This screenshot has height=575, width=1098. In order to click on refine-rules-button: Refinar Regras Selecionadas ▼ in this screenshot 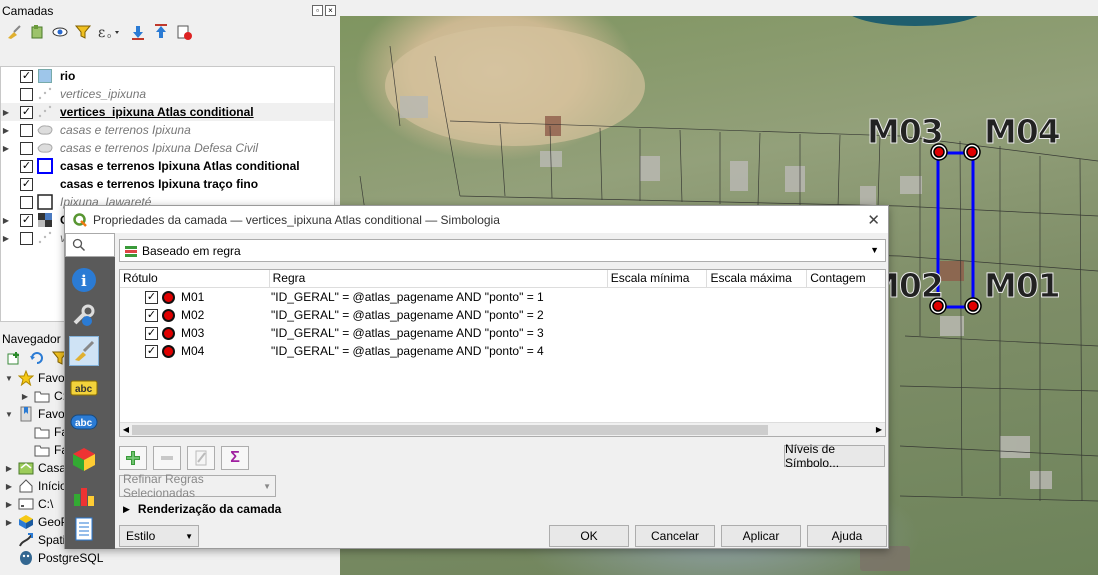, I will do `click(197, 486)`.